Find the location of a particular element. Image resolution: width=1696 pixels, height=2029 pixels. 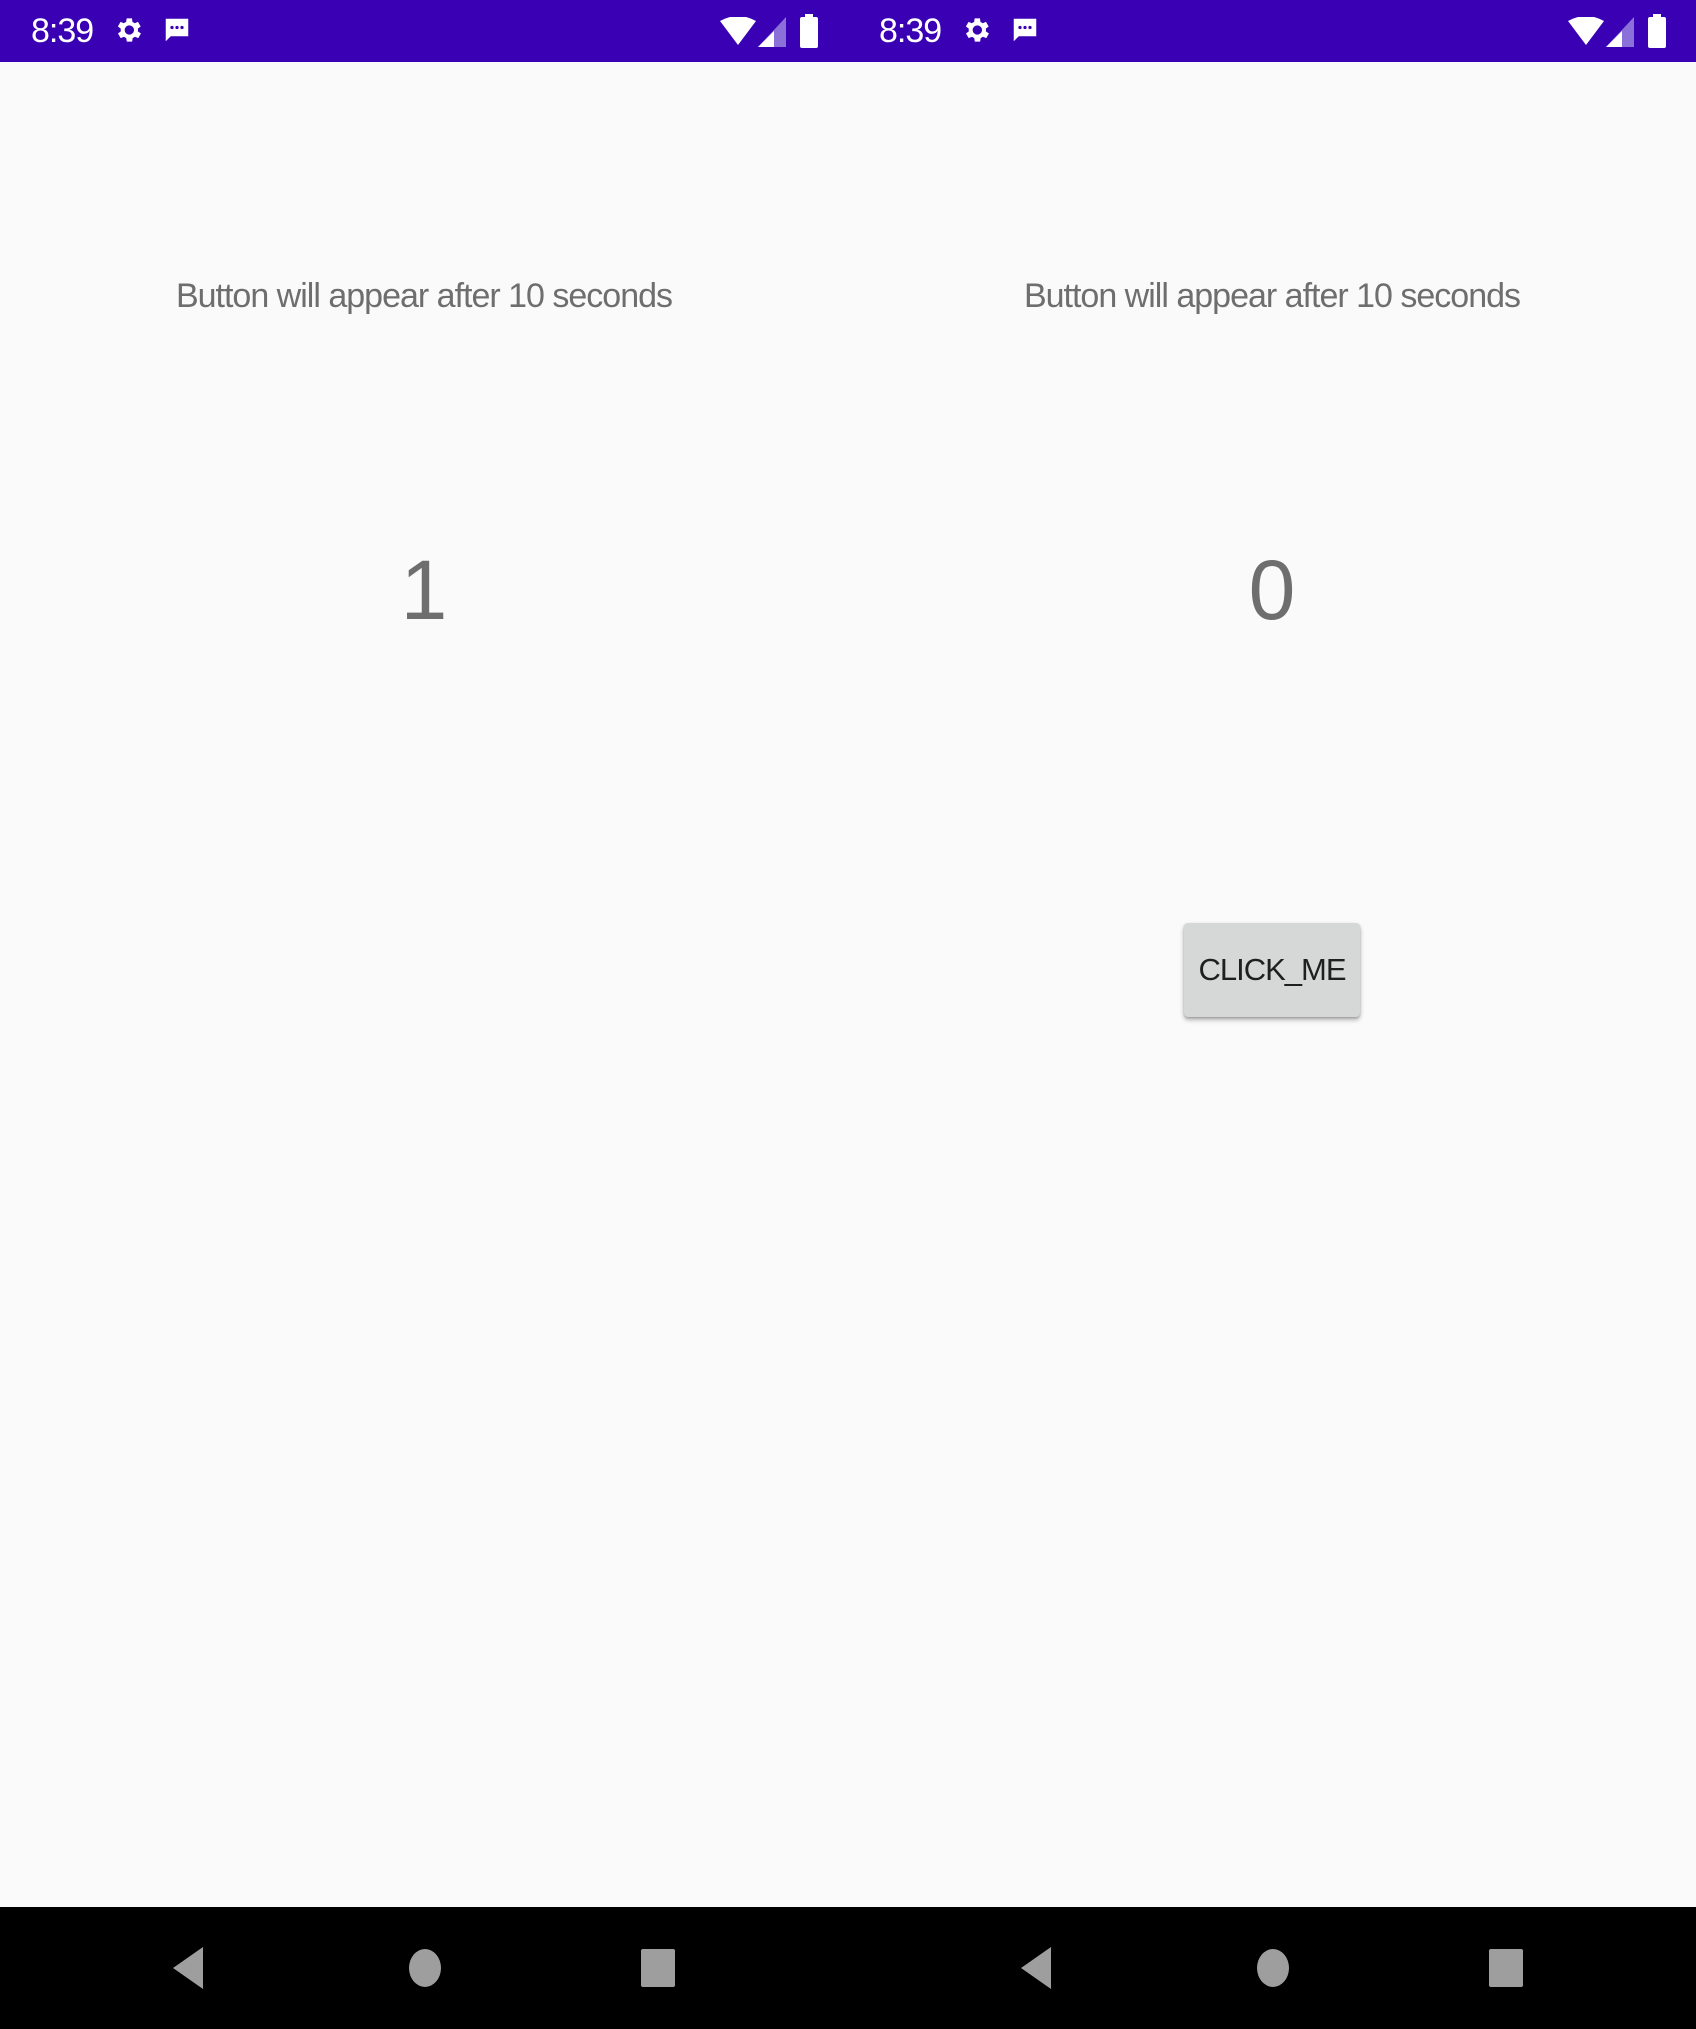

navigation-bar is located at coordinates (848, 1968).